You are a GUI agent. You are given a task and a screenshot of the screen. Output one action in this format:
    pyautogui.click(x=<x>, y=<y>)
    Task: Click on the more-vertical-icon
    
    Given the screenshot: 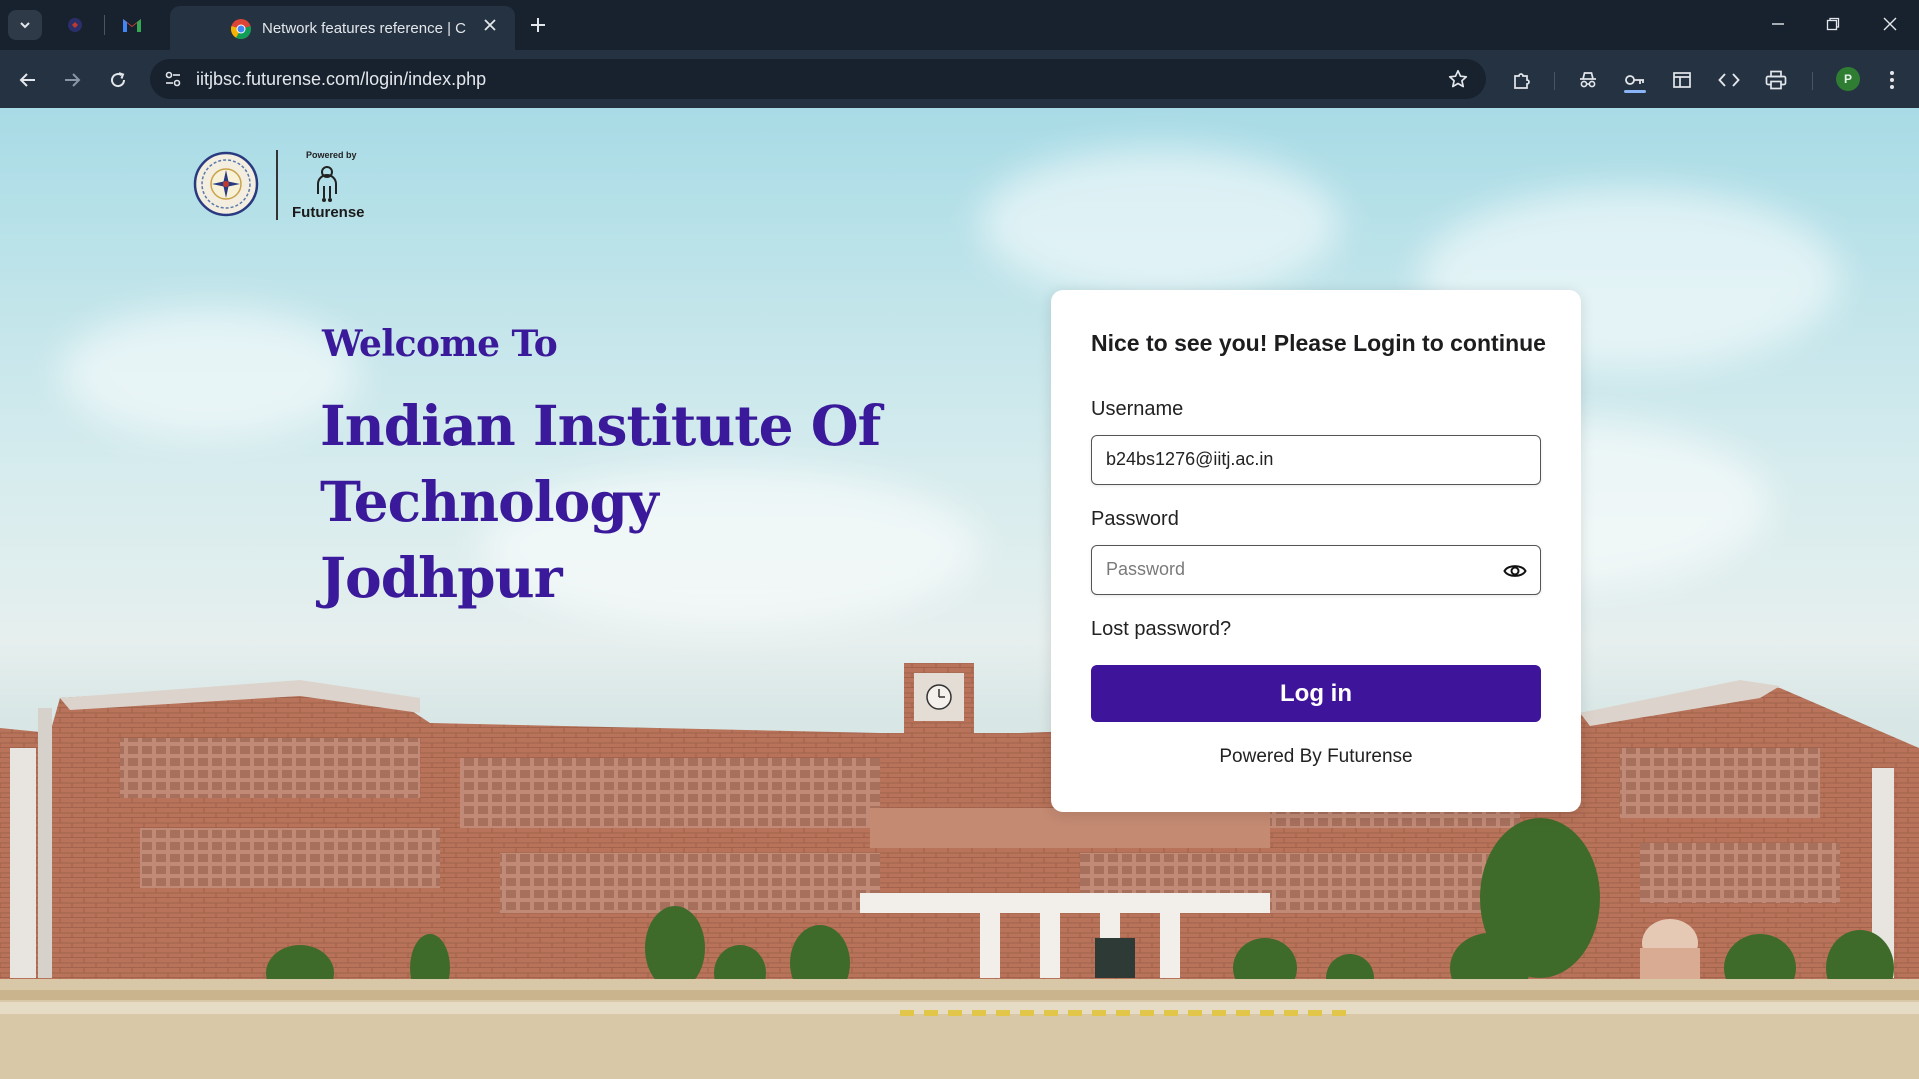 What is the action you would take?
    pyautogui.click(x=1892, y=80)
    